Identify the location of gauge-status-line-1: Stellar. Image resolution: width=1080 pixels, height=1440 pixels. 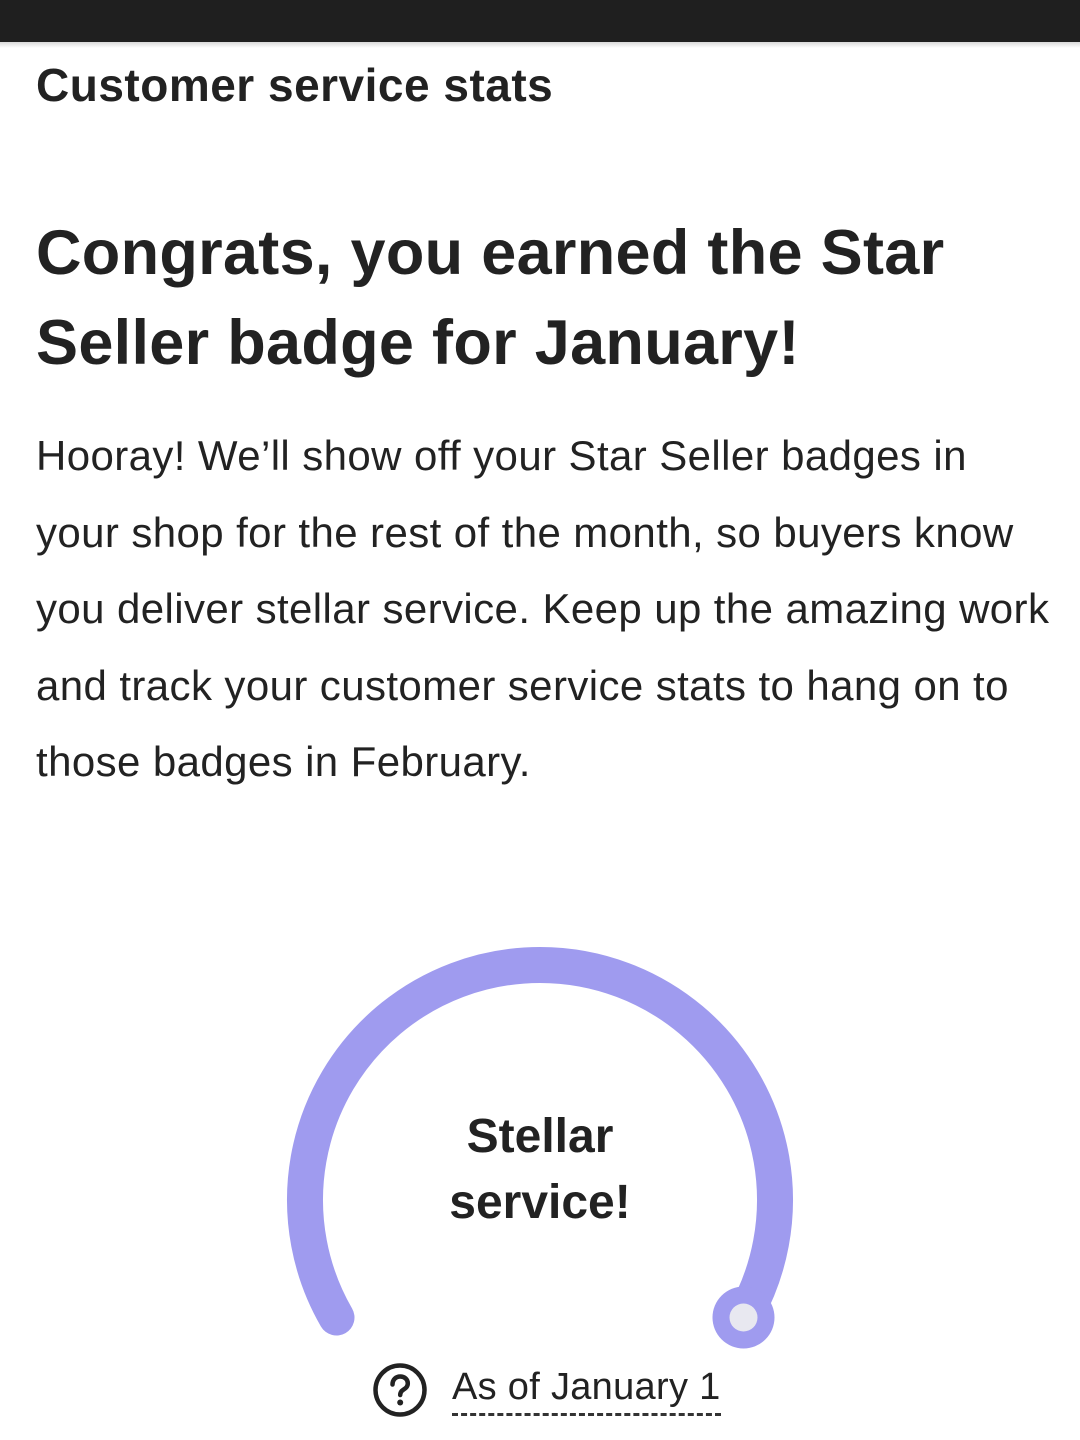
(540, 1136).